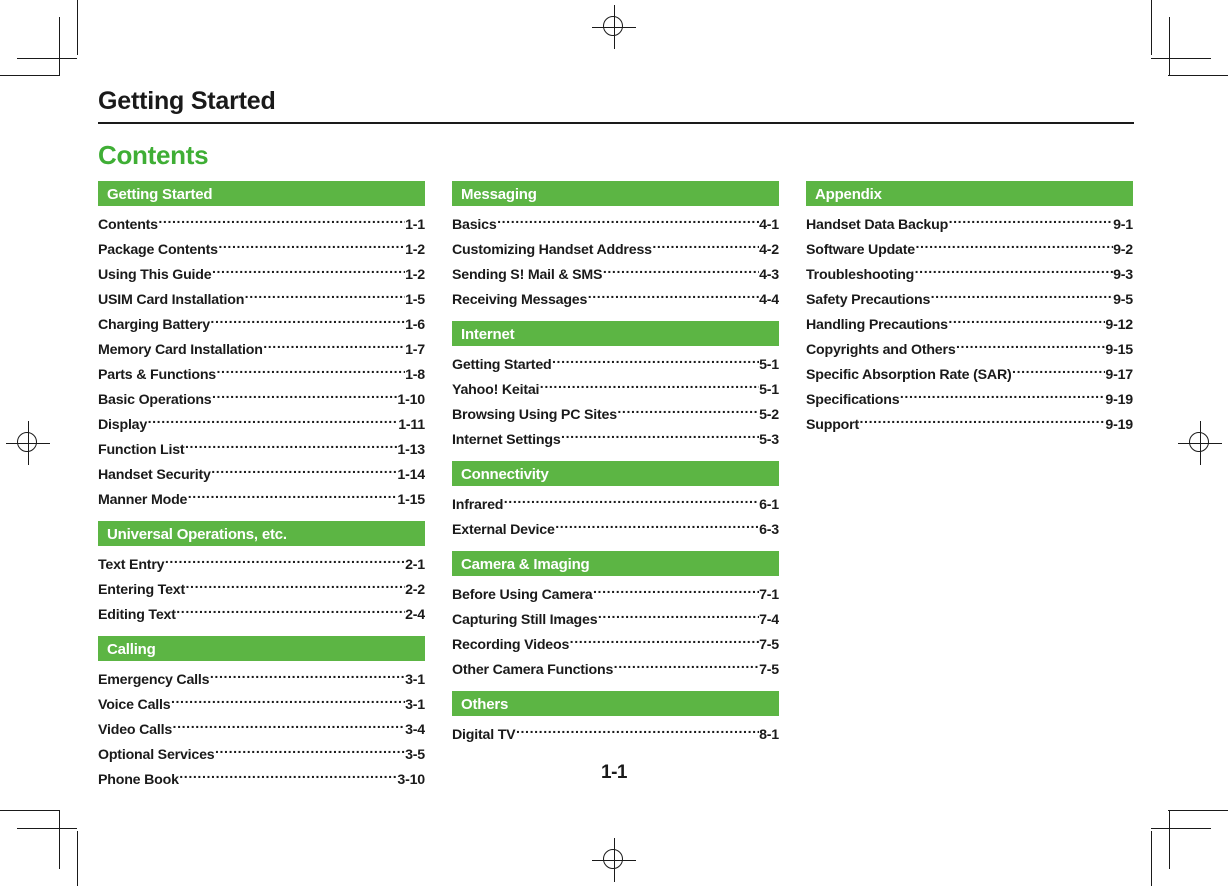 This screenshot has height=886, width=1228. I want to click on toc-entry: Infrared 6-1, so click(615, 502).